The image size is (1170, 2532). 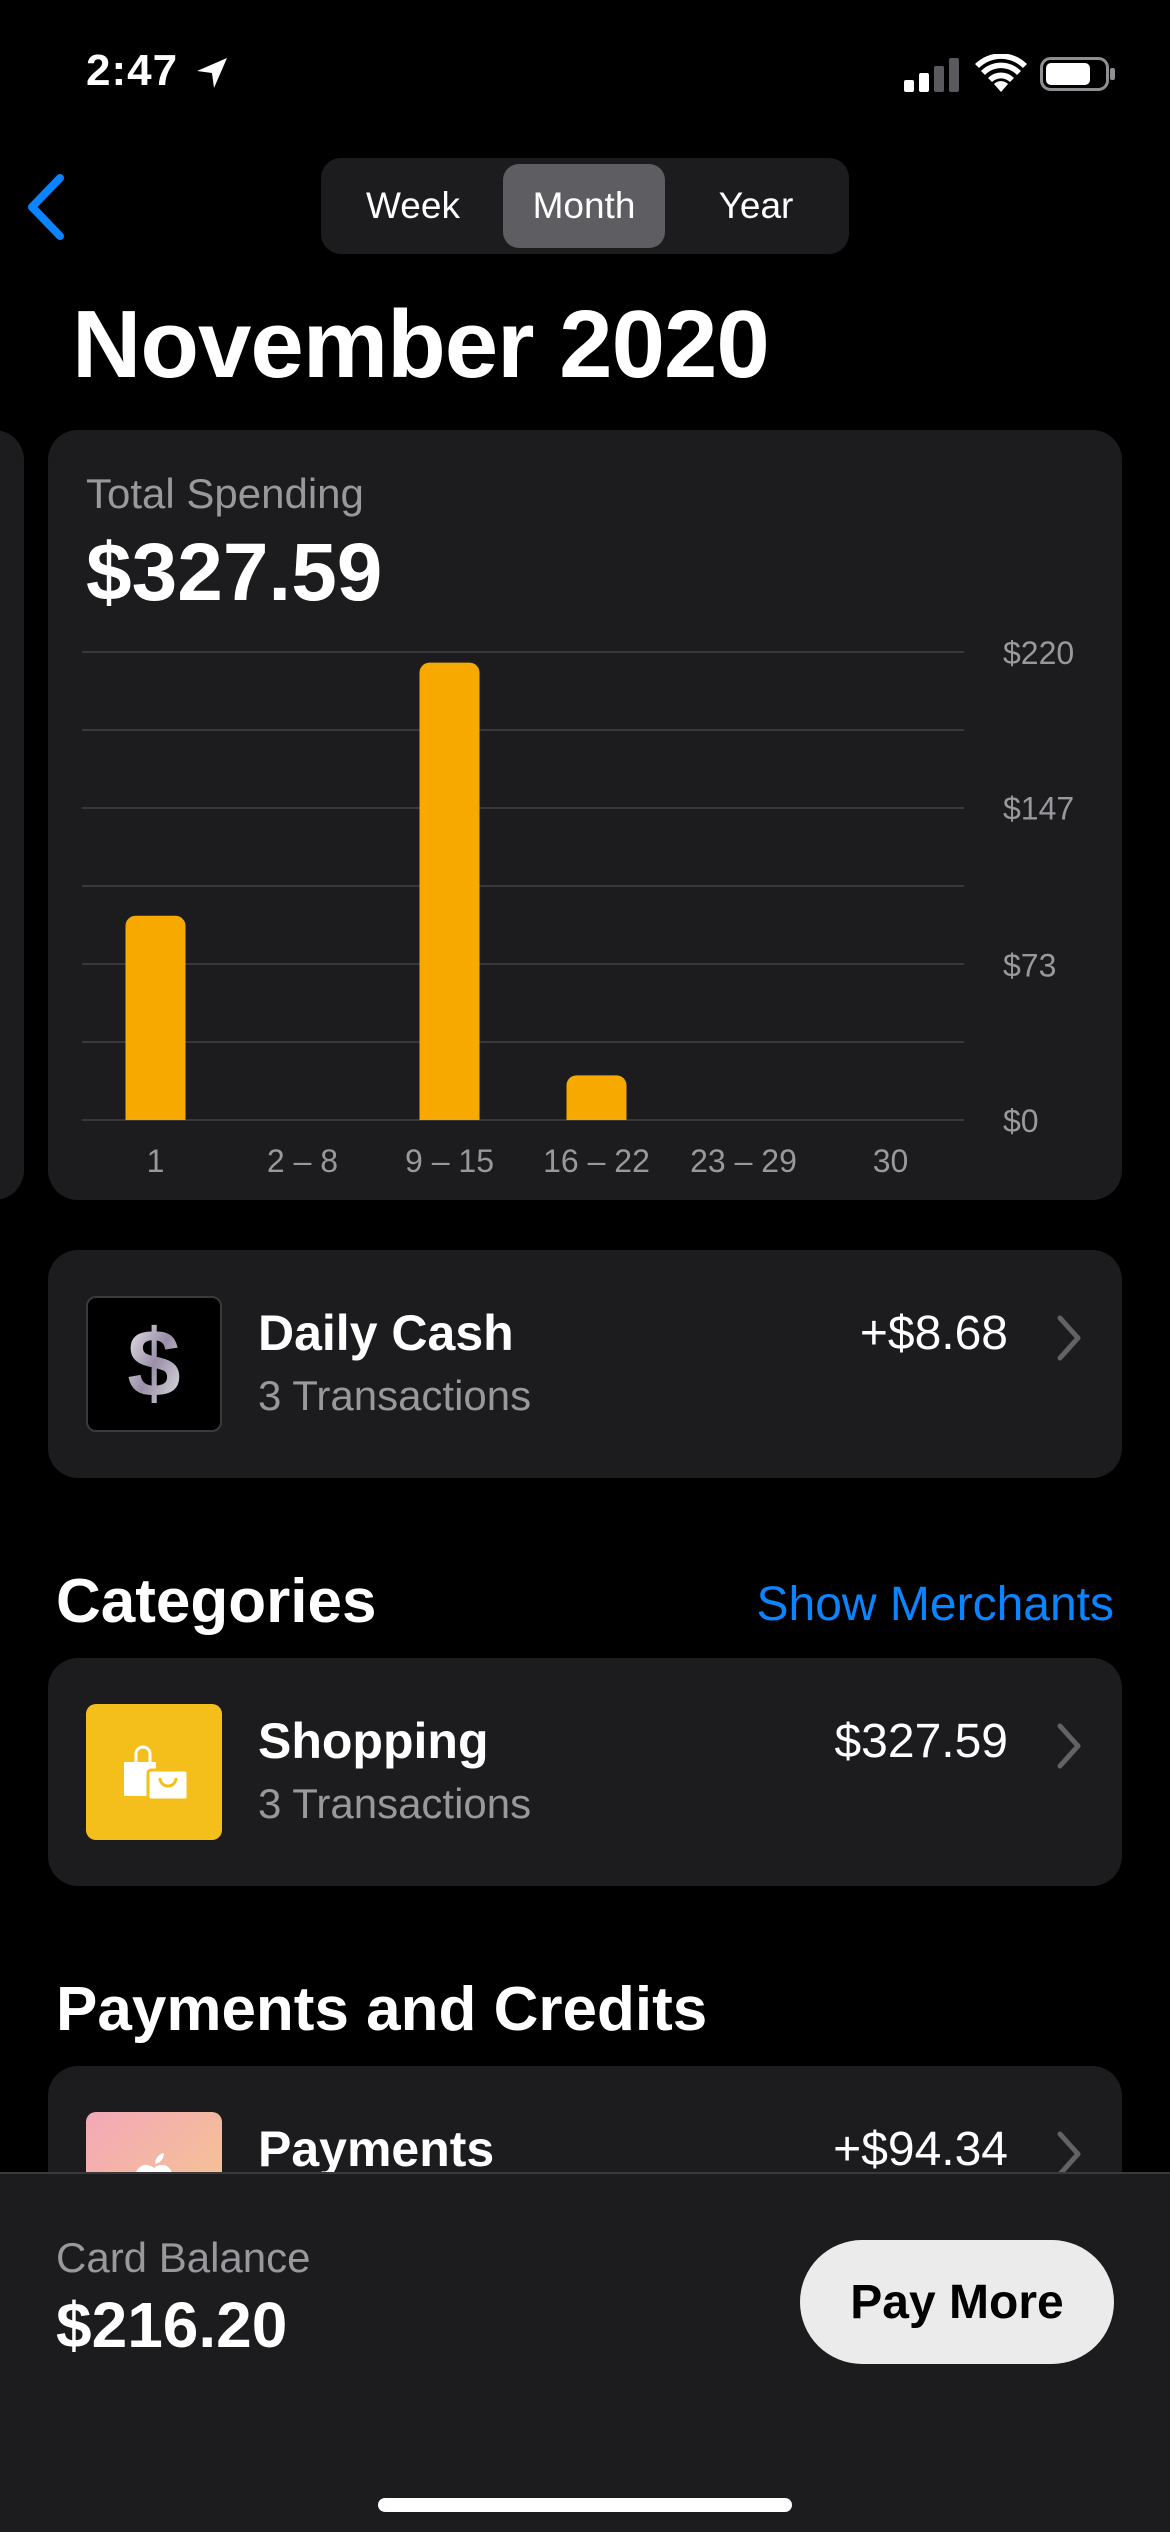 What do you see at coordinates (386, 1333) in the screenshot?
I see `daily-cash-title: Daily Cash` at bounding box center [386, 1333].